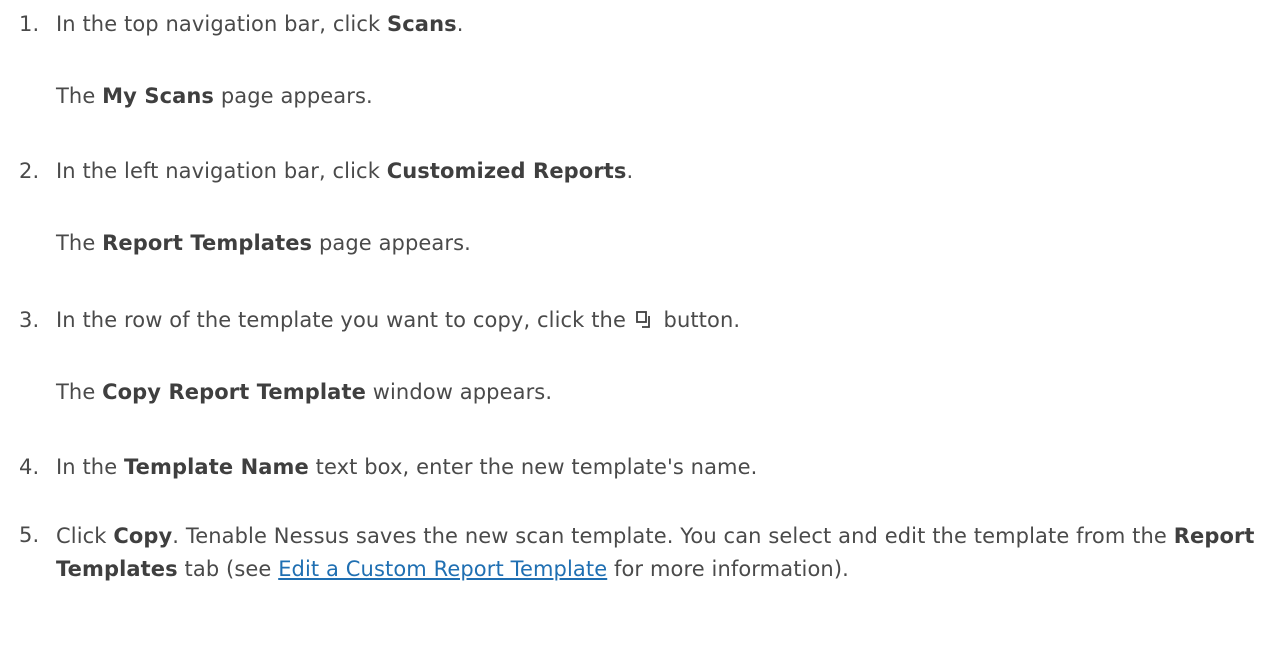 This screenshot has height=646, width=1279. Describe the element at coordinates (29, 535) in the screenshot. I see `step-number: 5.` at that location.